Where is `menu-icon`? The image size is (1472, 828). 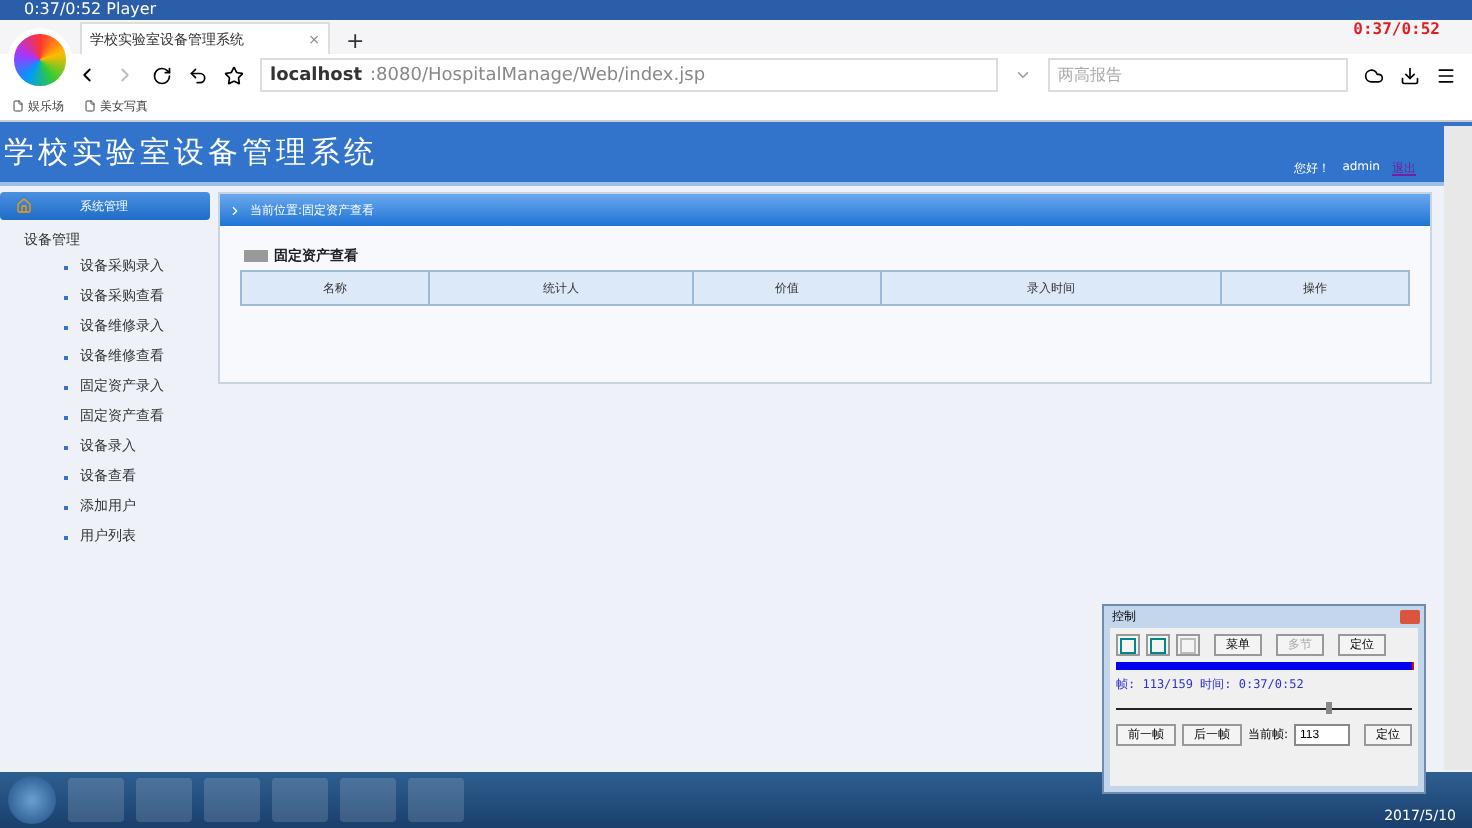
menu-icon is located at coordinates (1446, 75).